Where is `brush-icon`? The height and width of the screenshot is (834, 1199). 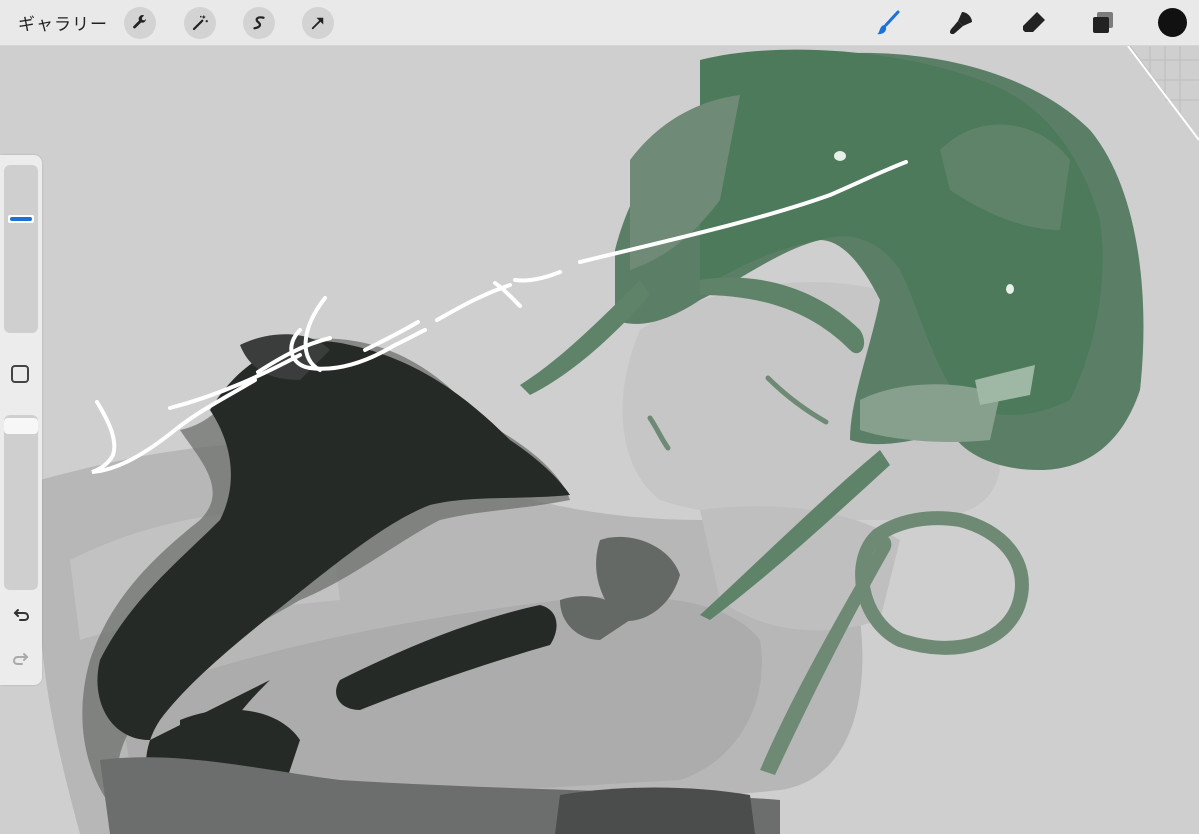
brush-icon is located at coordinates (888, 22).